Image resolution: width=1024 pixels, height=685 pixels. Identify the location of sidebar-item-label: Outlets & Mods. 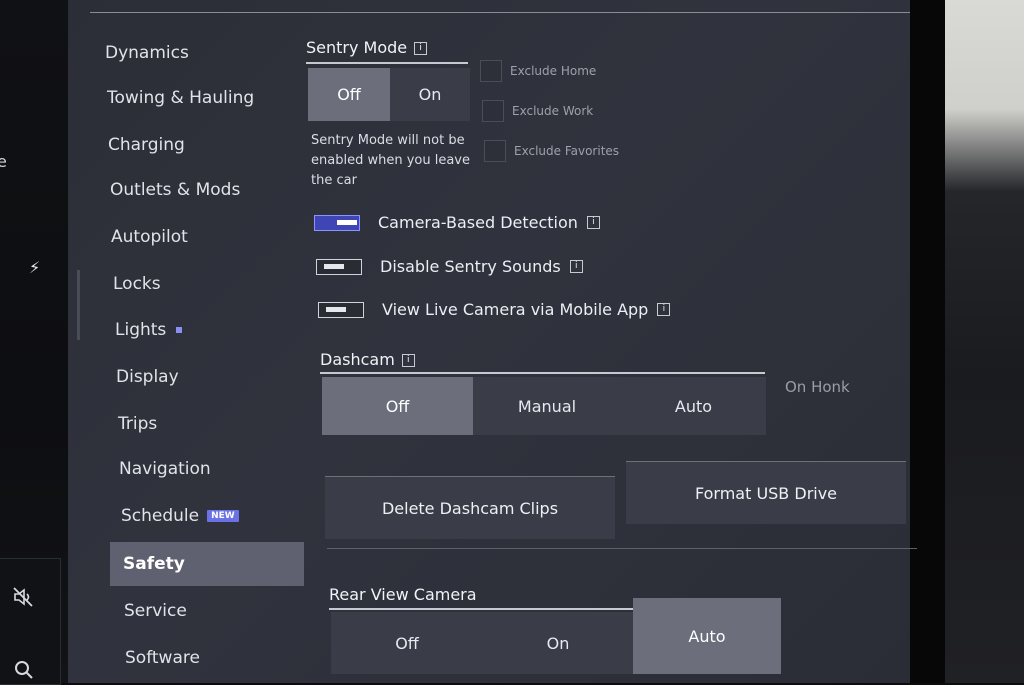
(175, 190).